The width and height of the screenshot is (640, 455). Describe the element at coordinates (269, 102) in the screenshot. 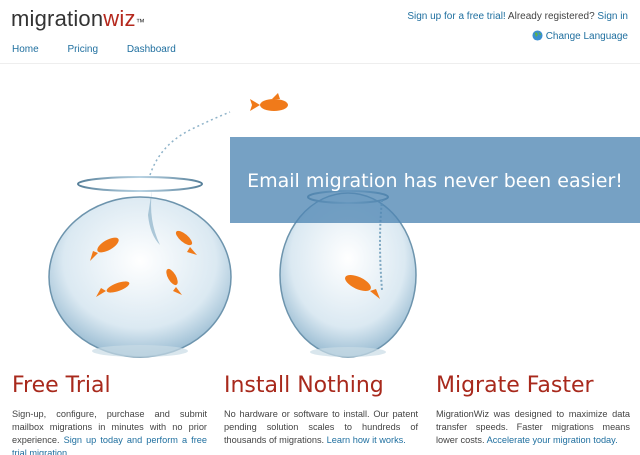

I see `jumping-fish` at that location.